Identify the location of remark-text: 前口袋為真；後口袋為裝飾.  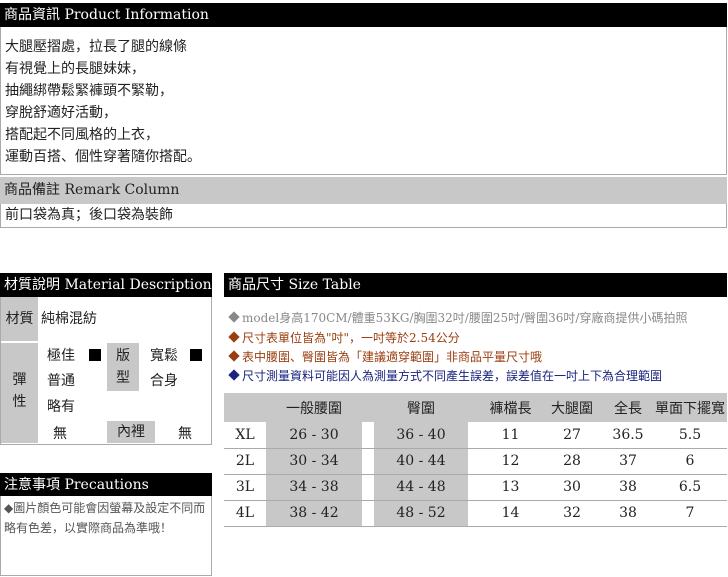
(363, 216).